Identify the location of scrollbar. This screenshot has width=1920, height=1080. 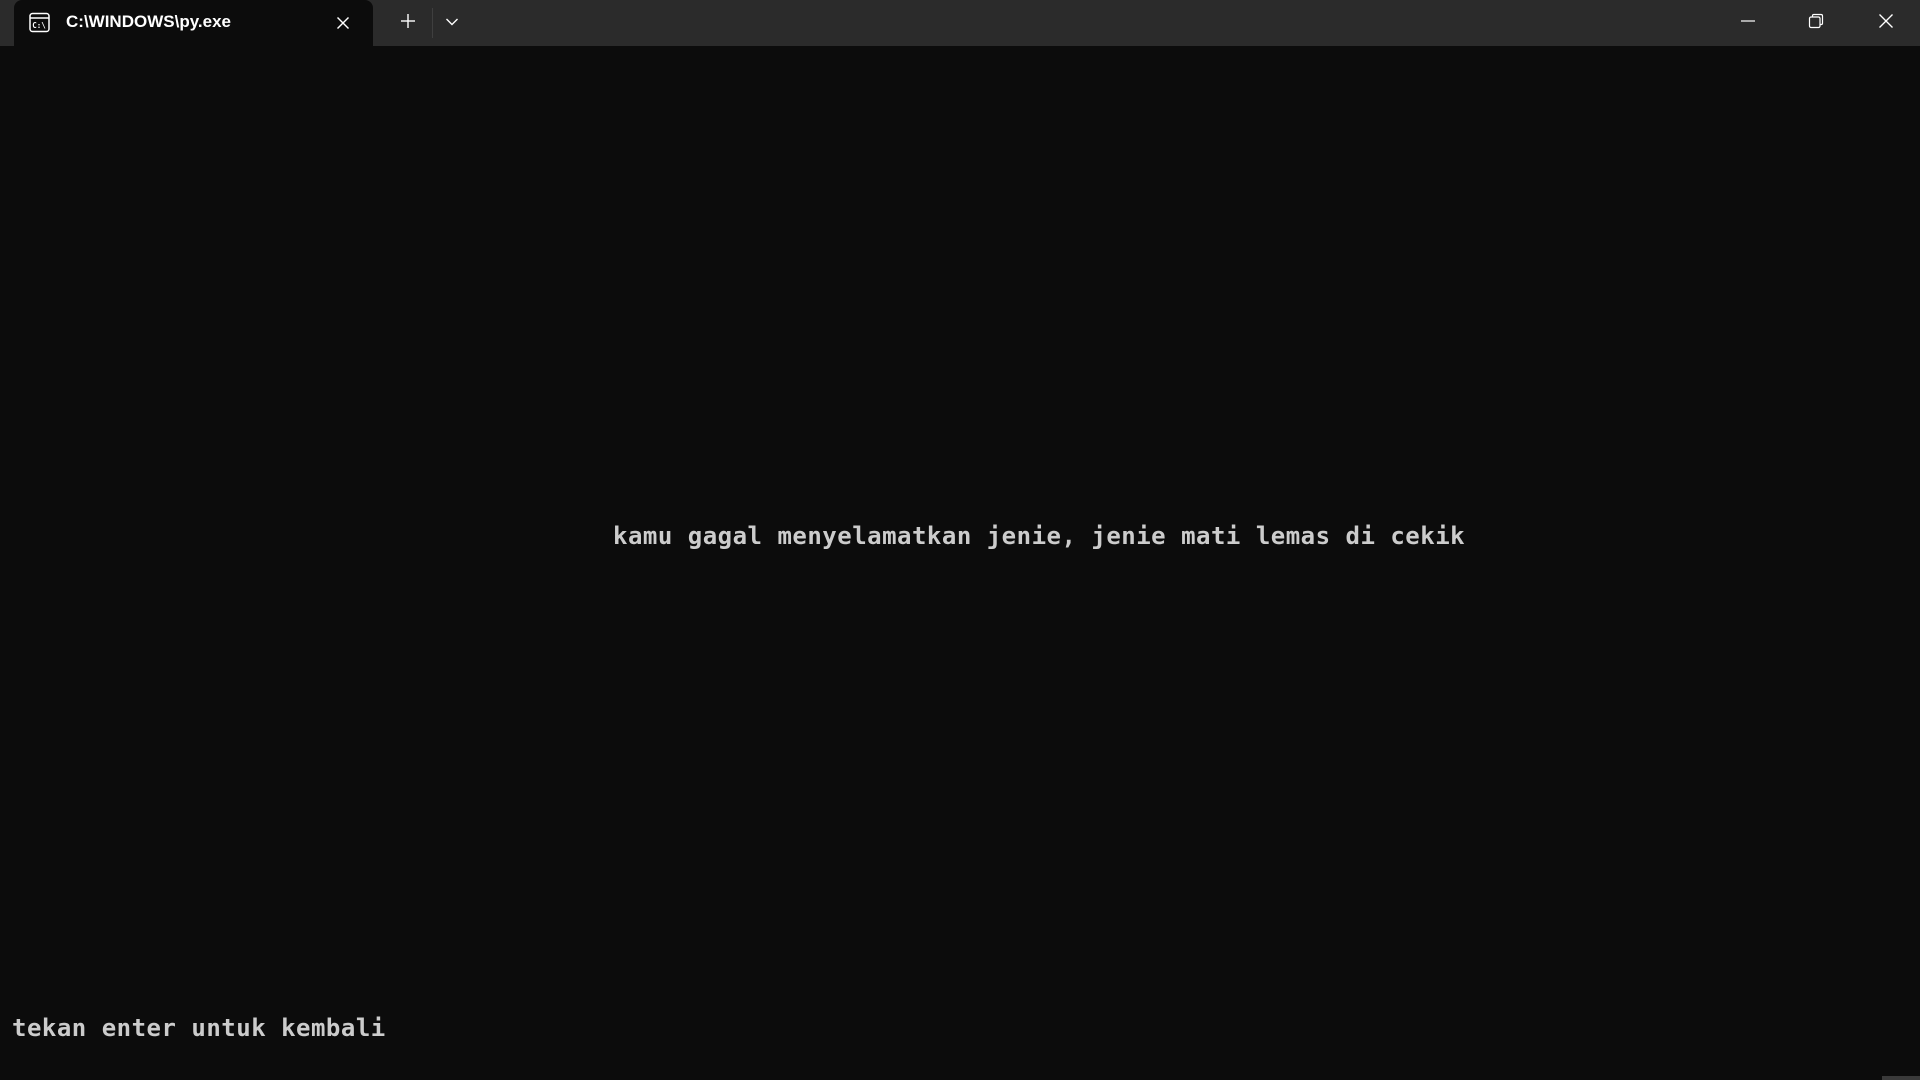
(1901, 1078).